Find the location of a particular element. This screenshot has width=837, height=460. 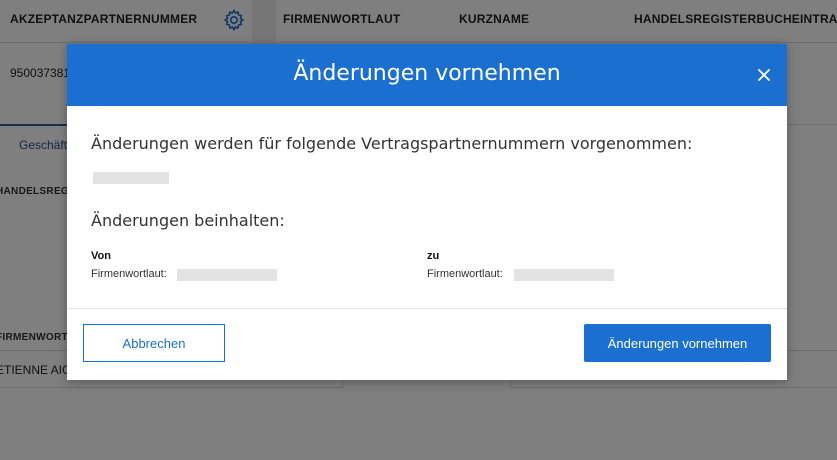

dialog-header: Änderungen vornehmen is located at coordinates (427, 75).